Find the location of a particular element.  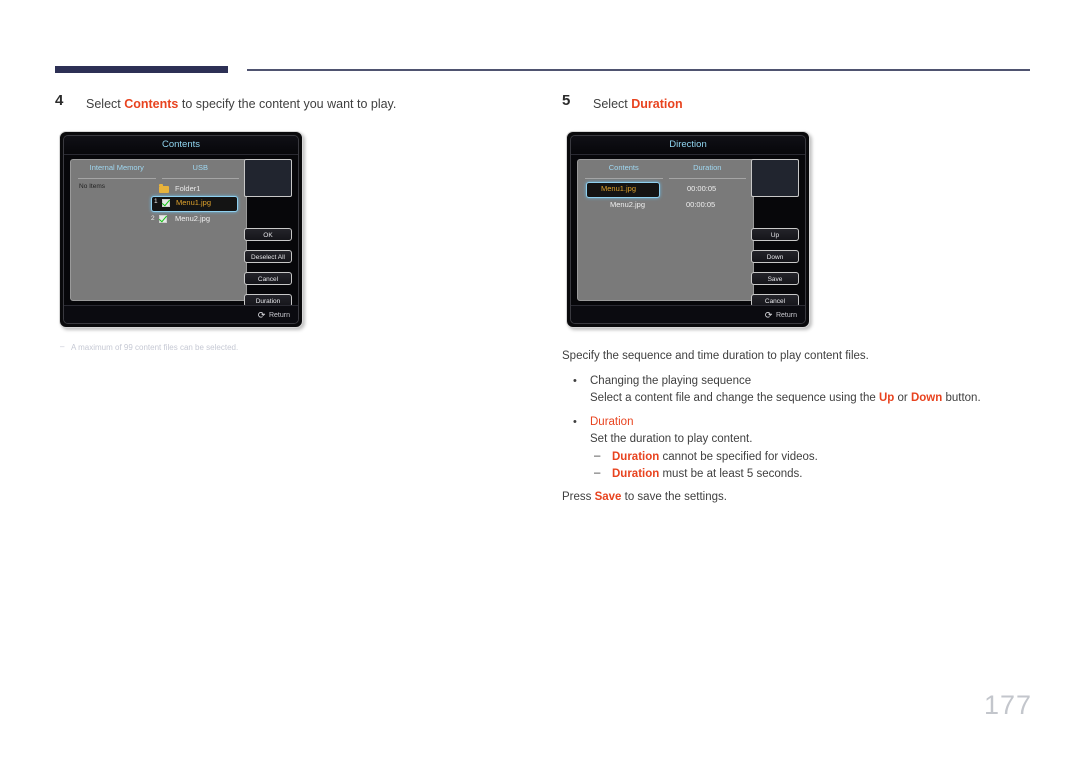

direction-dialog-buttons: Up Down Save Cancel is located at coordinates (775, 267).